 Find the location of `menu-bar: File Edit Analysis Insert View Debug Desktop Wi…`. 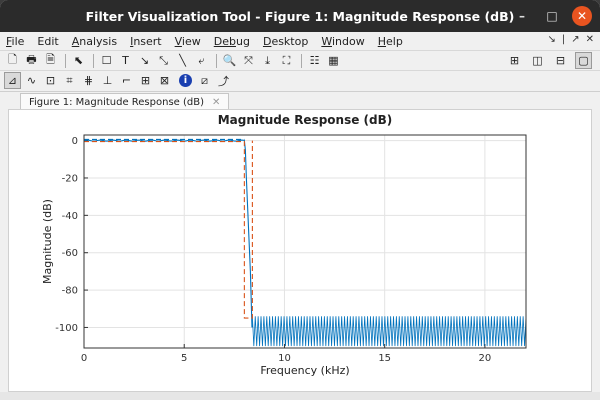

menu-bar: File Edit Analysis Insert View Debug Desktop Wi… is located at coordinates (300, 41).